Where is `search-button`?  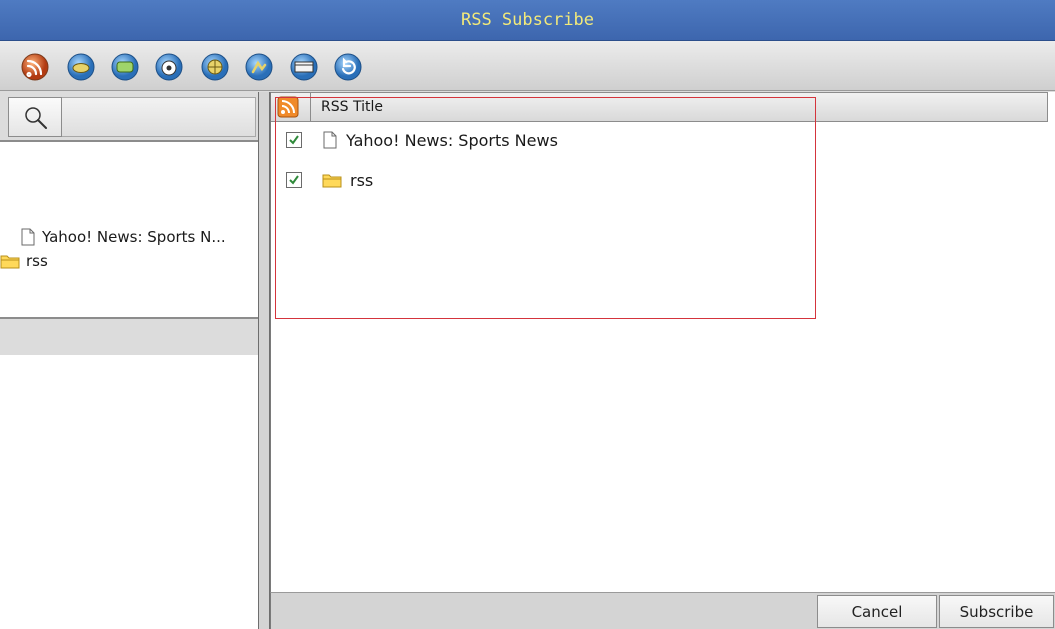 search-button is located at coordinates (35, 117).